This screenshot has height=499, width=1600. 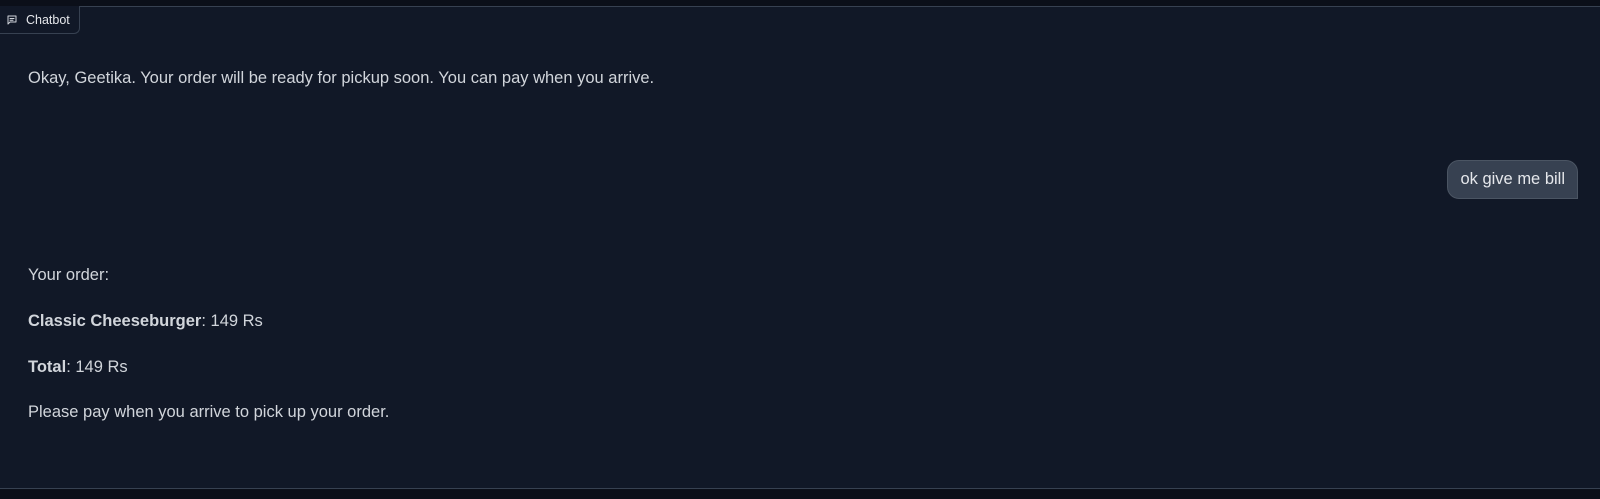 What do you see at coordinates (115, 321) in the screenshot?
I see `bill-item-name: Classic Cheeseburger` at bounding box center [115, 321].